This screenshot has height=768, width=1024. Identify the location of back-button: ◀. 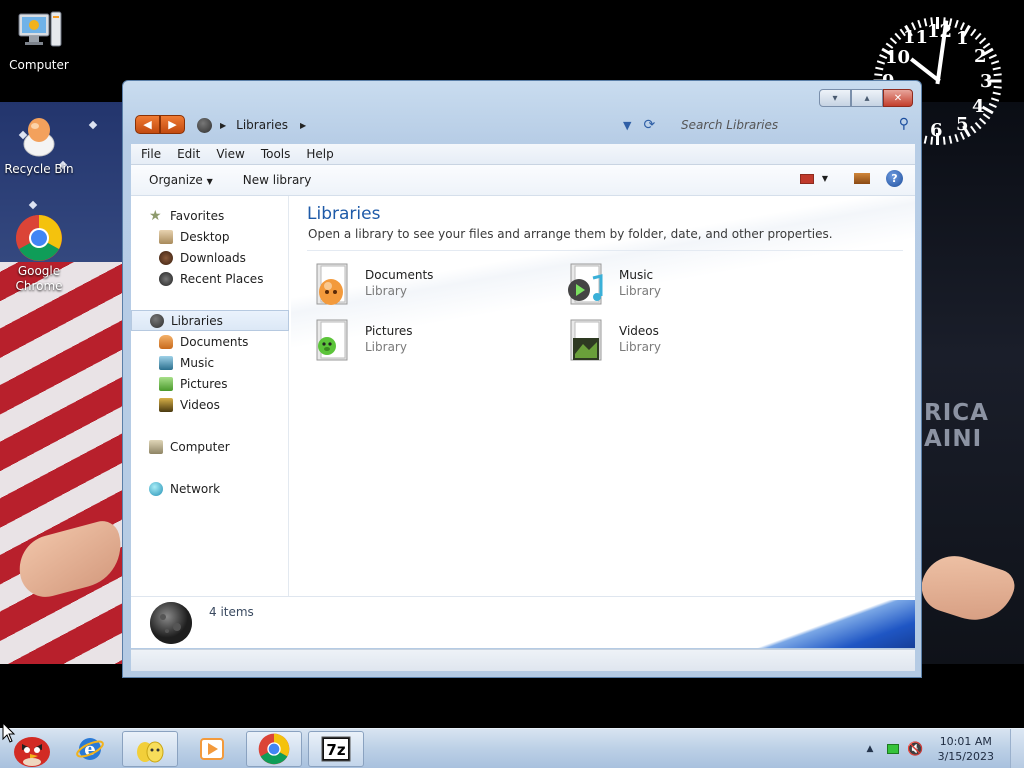
(147, 124).